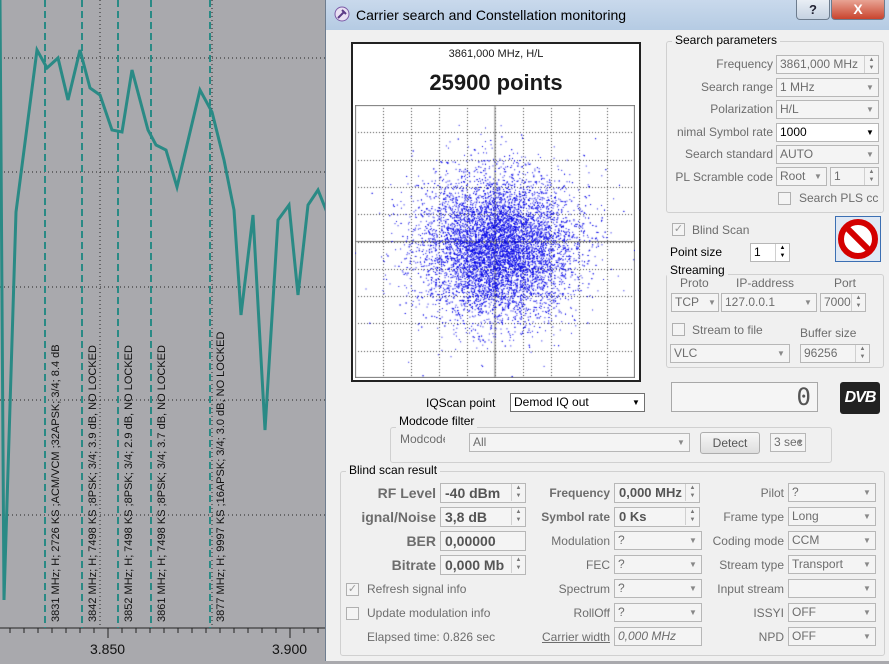 Image resolution: width=889 pixels, height=664 pixels. I want to click on npd-select: OFF ▼, so click(832, 636).